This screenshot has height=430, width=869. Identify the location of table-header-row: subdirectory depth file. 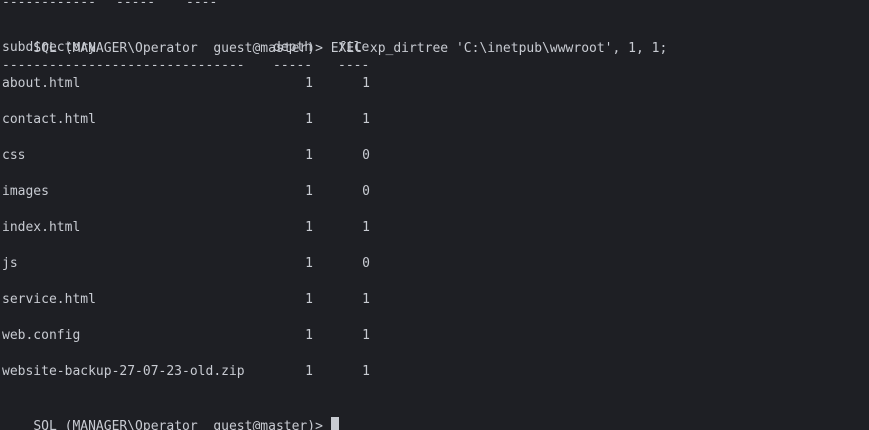
(432, 48).